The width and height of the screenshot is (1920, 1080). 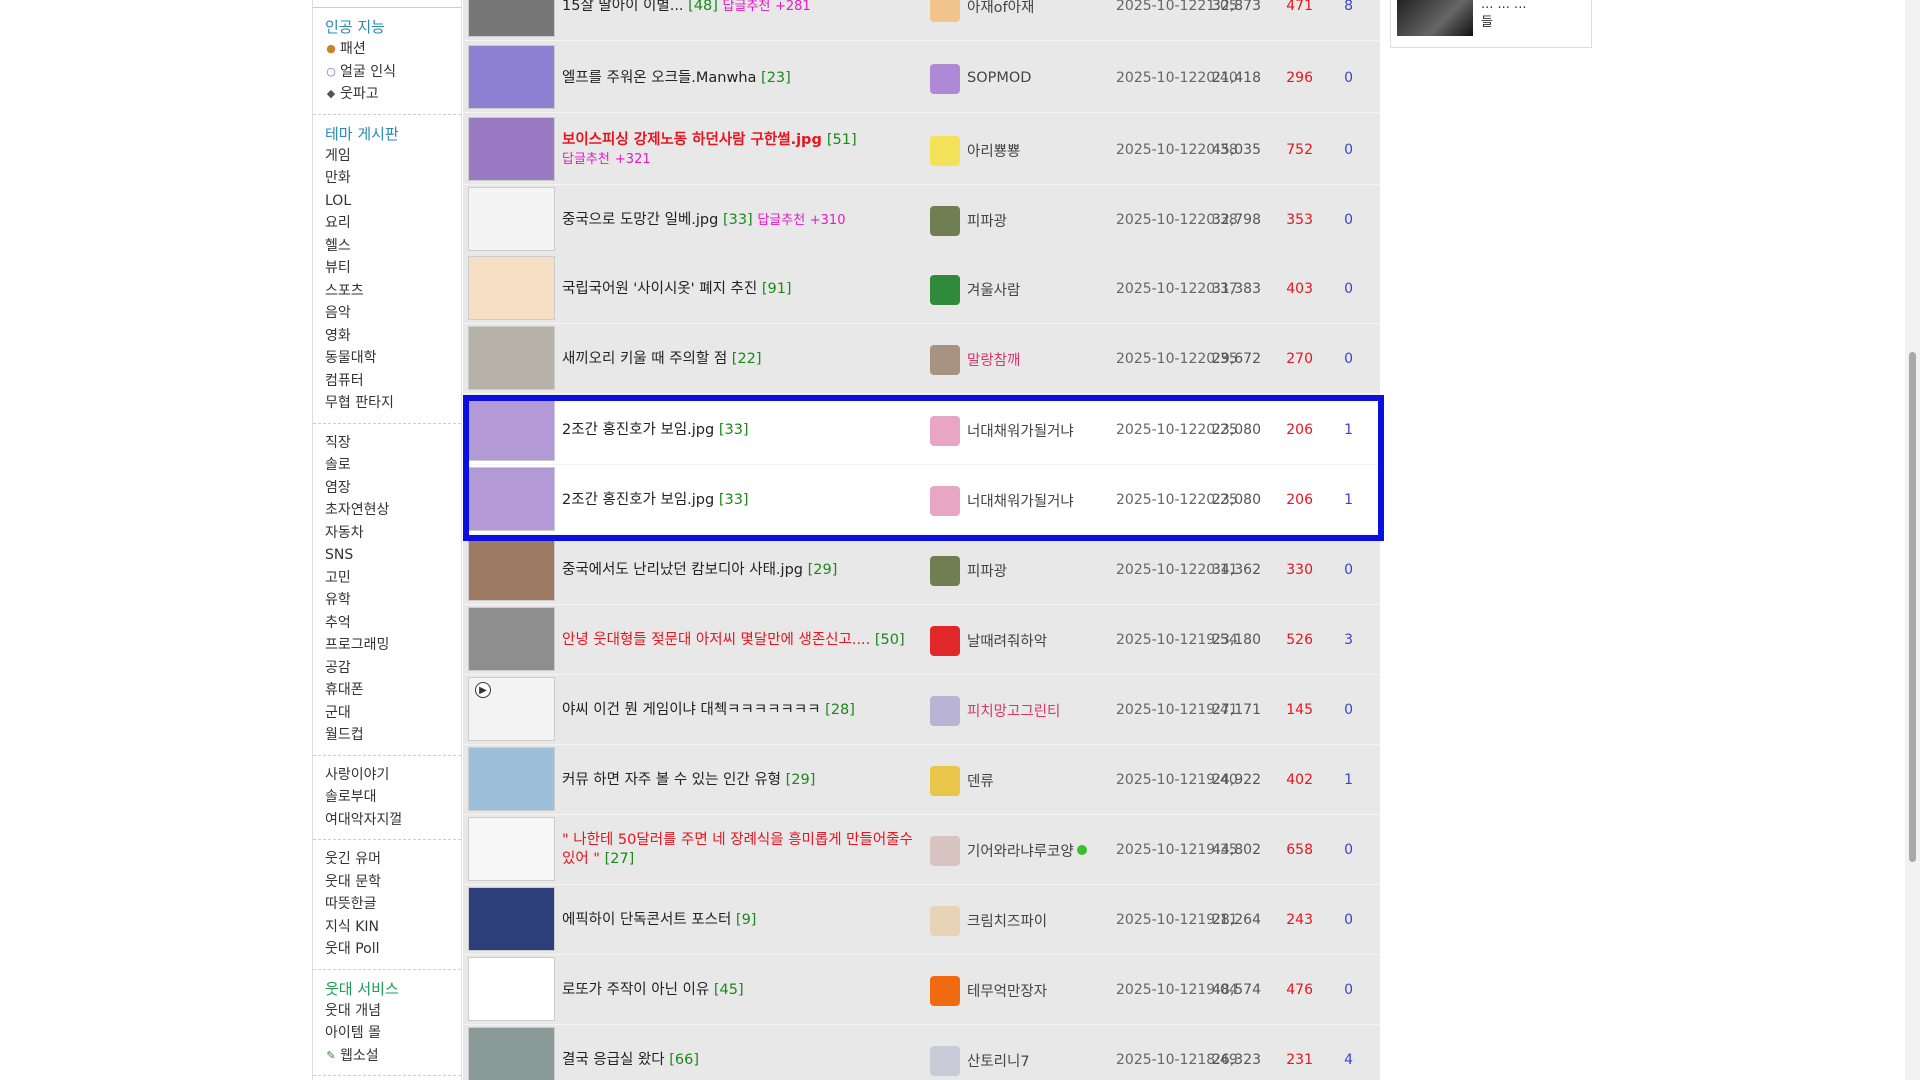 What do you see at coordinates (393, 1033) in the screenshot?
I see `sidebar-item: 아이템 몰` at bounding box center [393, 1033].